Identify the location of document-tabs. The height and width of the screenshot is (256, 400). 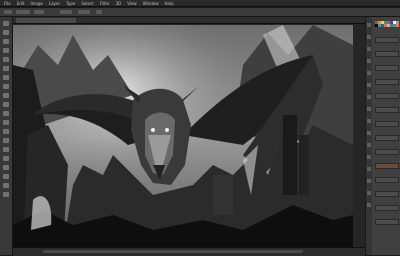
(189, 20).